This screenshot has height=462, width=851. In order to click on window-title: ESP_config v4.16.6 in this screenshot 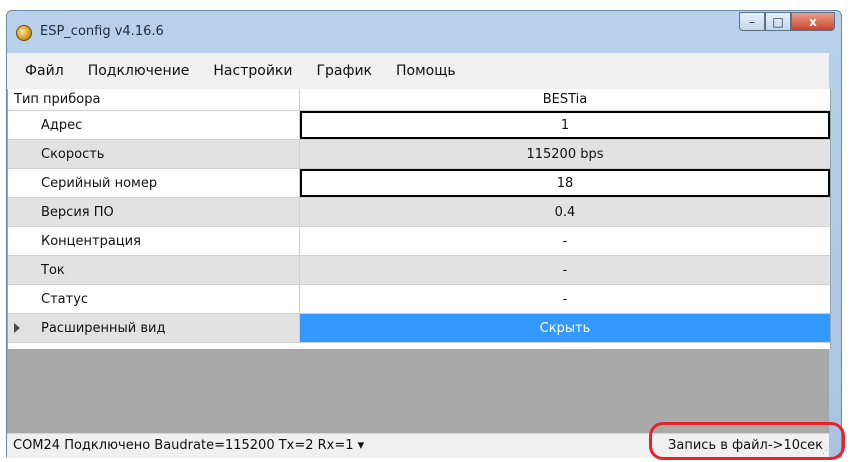, I will do `click(102, 31)`.